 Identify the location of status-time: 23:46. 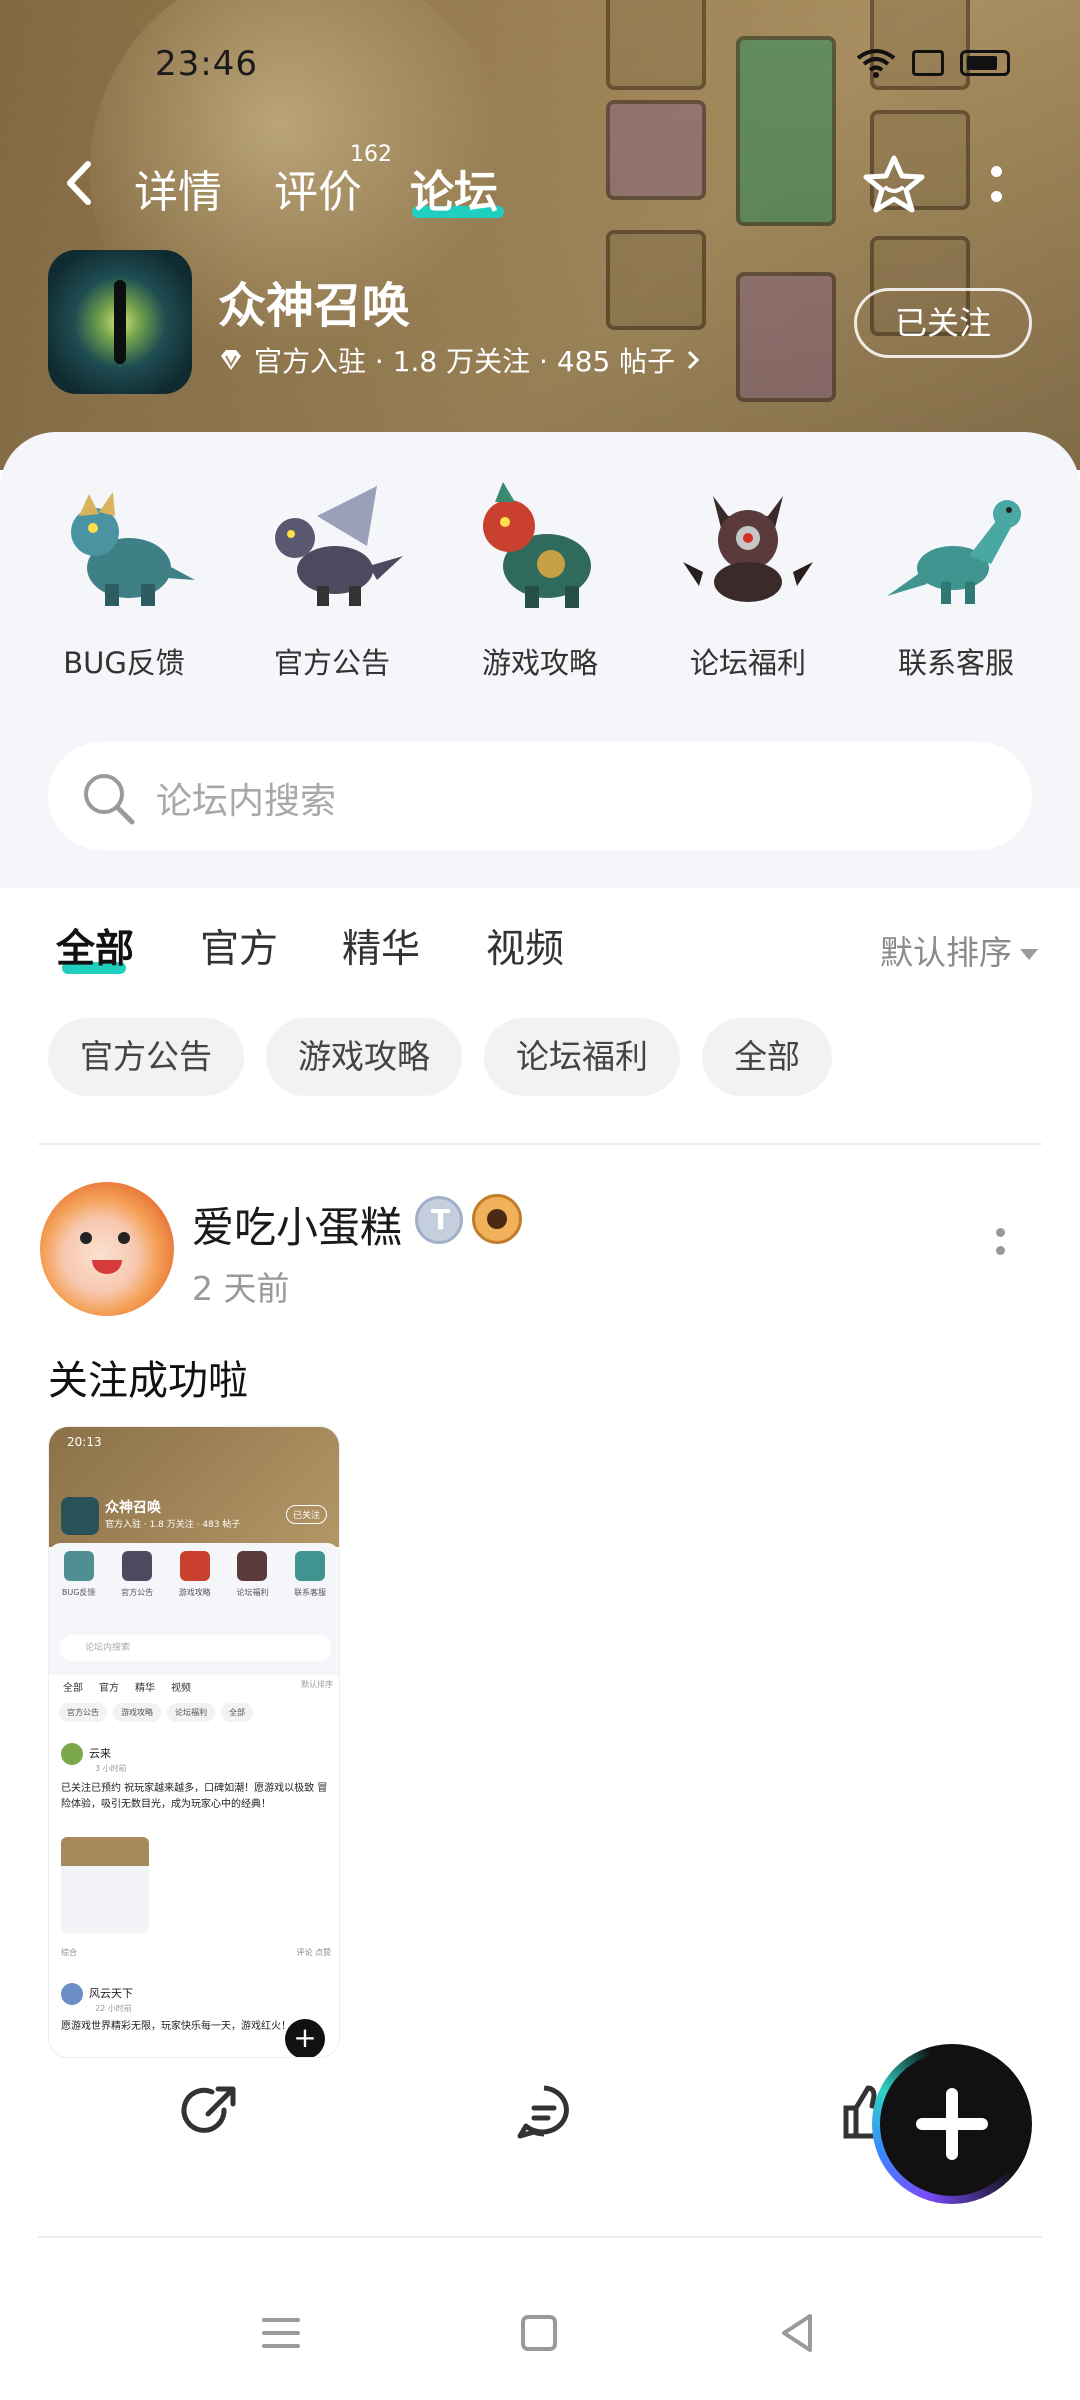
(206, 64).